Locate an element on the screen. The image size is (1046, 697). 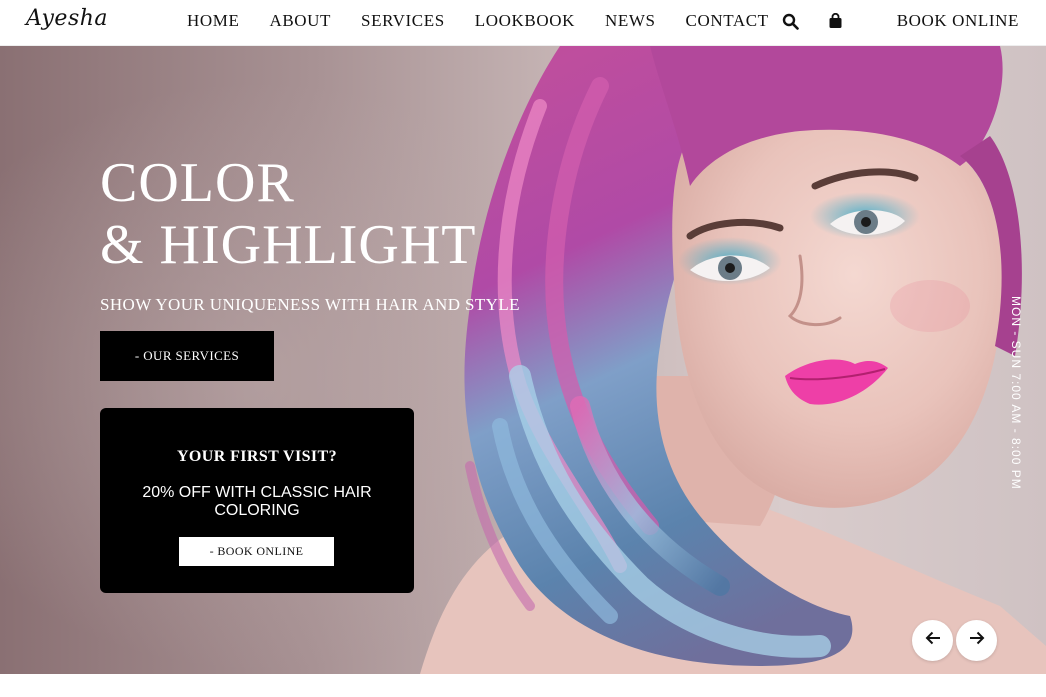
slider-prev-button is located at coordinates (932, 640).